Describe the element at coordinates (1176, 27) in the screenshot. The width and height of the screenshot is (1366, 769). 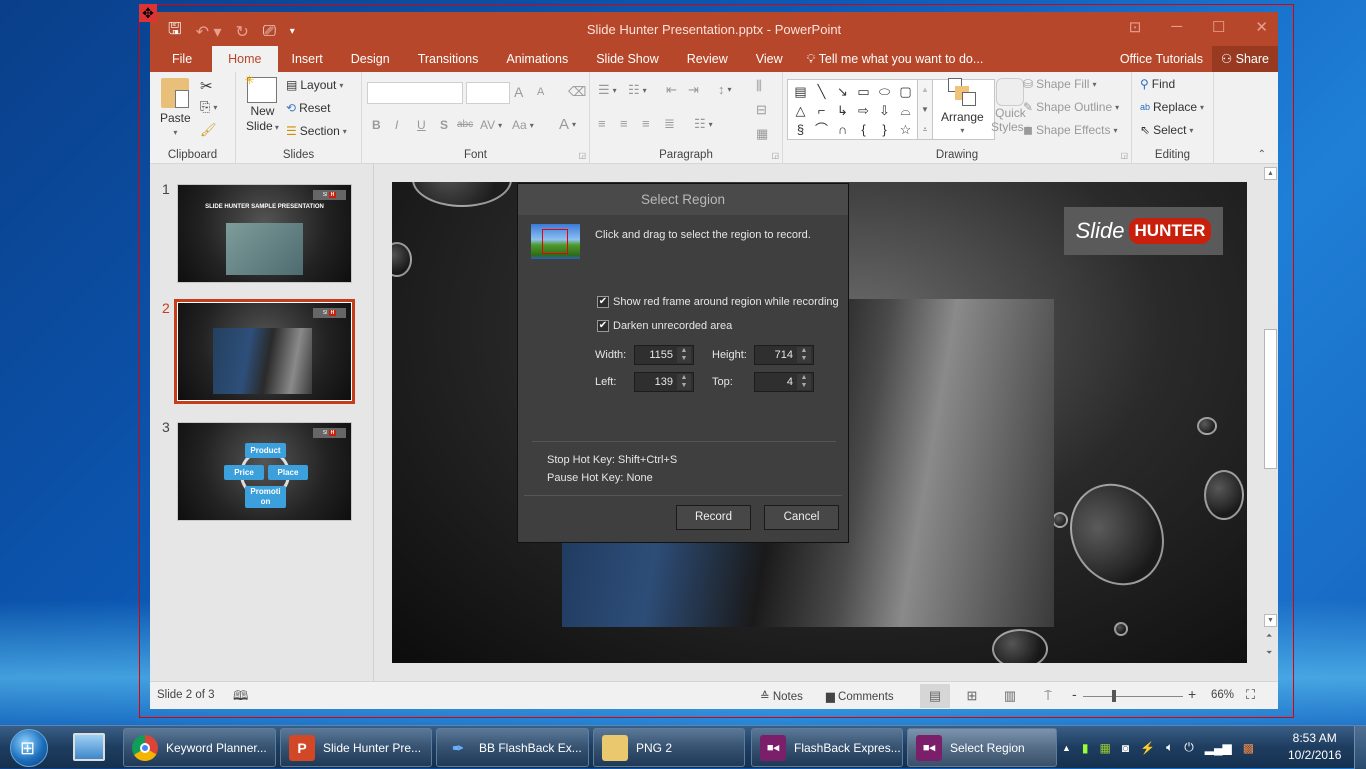
I see `minimize-icon: ─` at that location.